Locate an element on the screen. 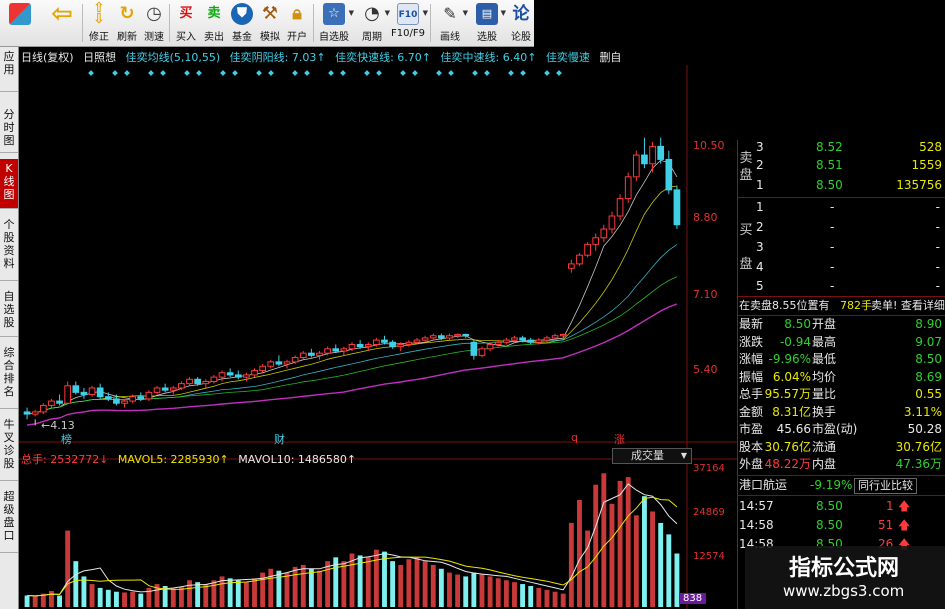 This screenshot has width=945, height=609. tab-stock-info: 个股资料 is located at coordinates (9, 248).